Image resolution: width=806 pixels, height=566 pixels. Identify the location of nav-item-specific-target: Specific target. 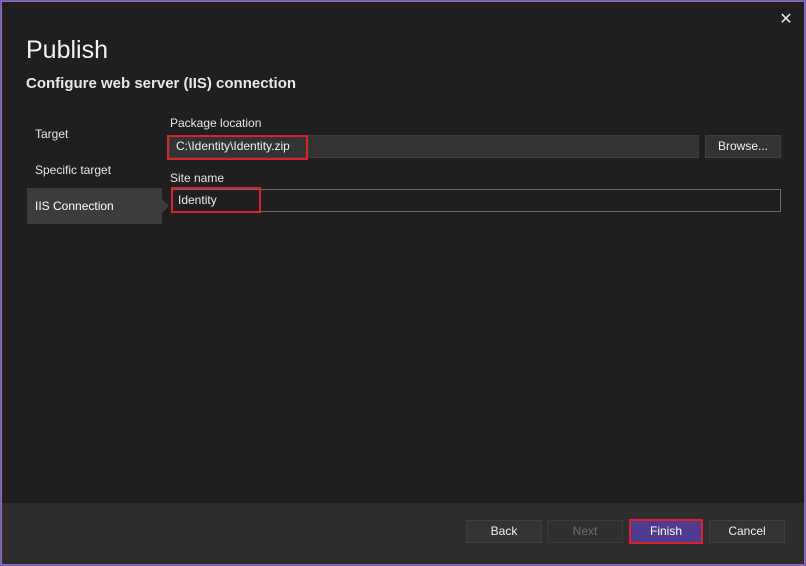
(94, 170).